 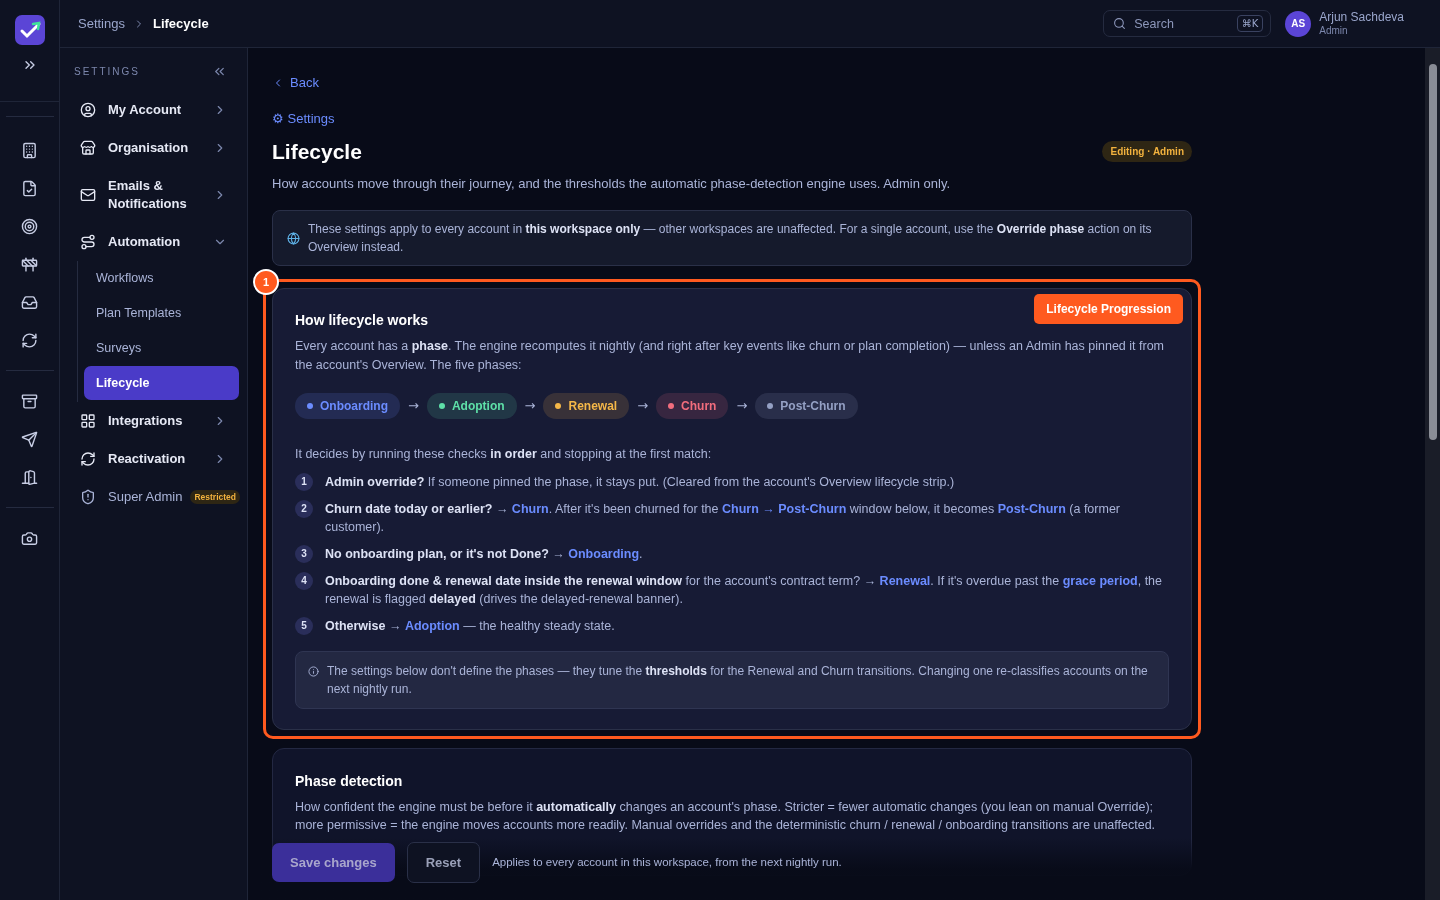 What do you see at coordinates (586, 406) in the screenshot?
I see `phase-chip: Renewal` at bounding box center [586, 406].